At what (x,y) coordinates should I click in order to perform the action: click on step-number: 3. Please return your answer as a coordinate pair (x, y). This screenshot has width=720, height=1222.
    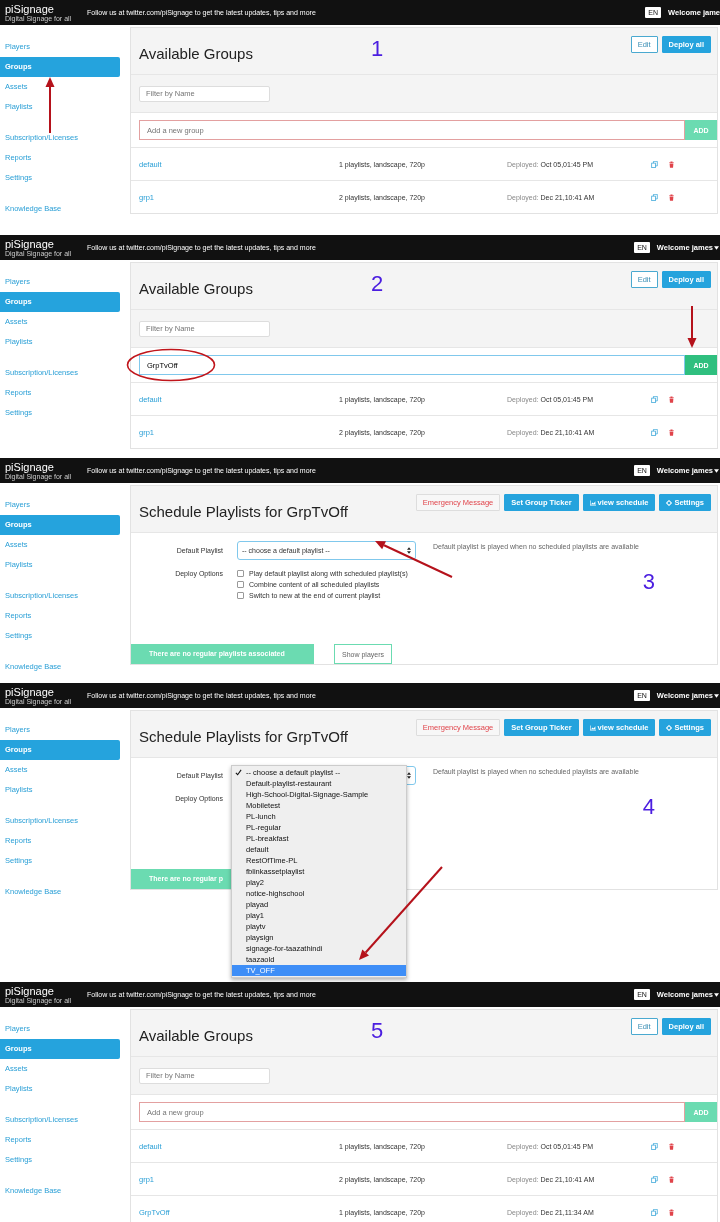
    Looking at the image, I should click on (648, 582).